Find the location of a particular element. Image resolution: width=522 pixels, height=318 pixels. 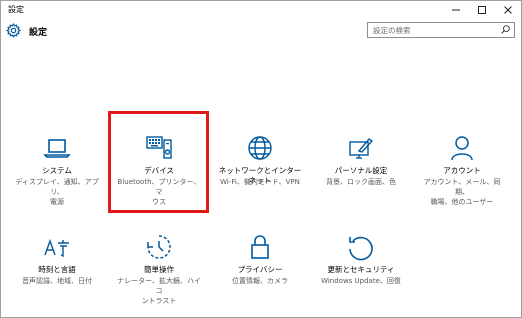

close-button is located at coordinates (508, 9).